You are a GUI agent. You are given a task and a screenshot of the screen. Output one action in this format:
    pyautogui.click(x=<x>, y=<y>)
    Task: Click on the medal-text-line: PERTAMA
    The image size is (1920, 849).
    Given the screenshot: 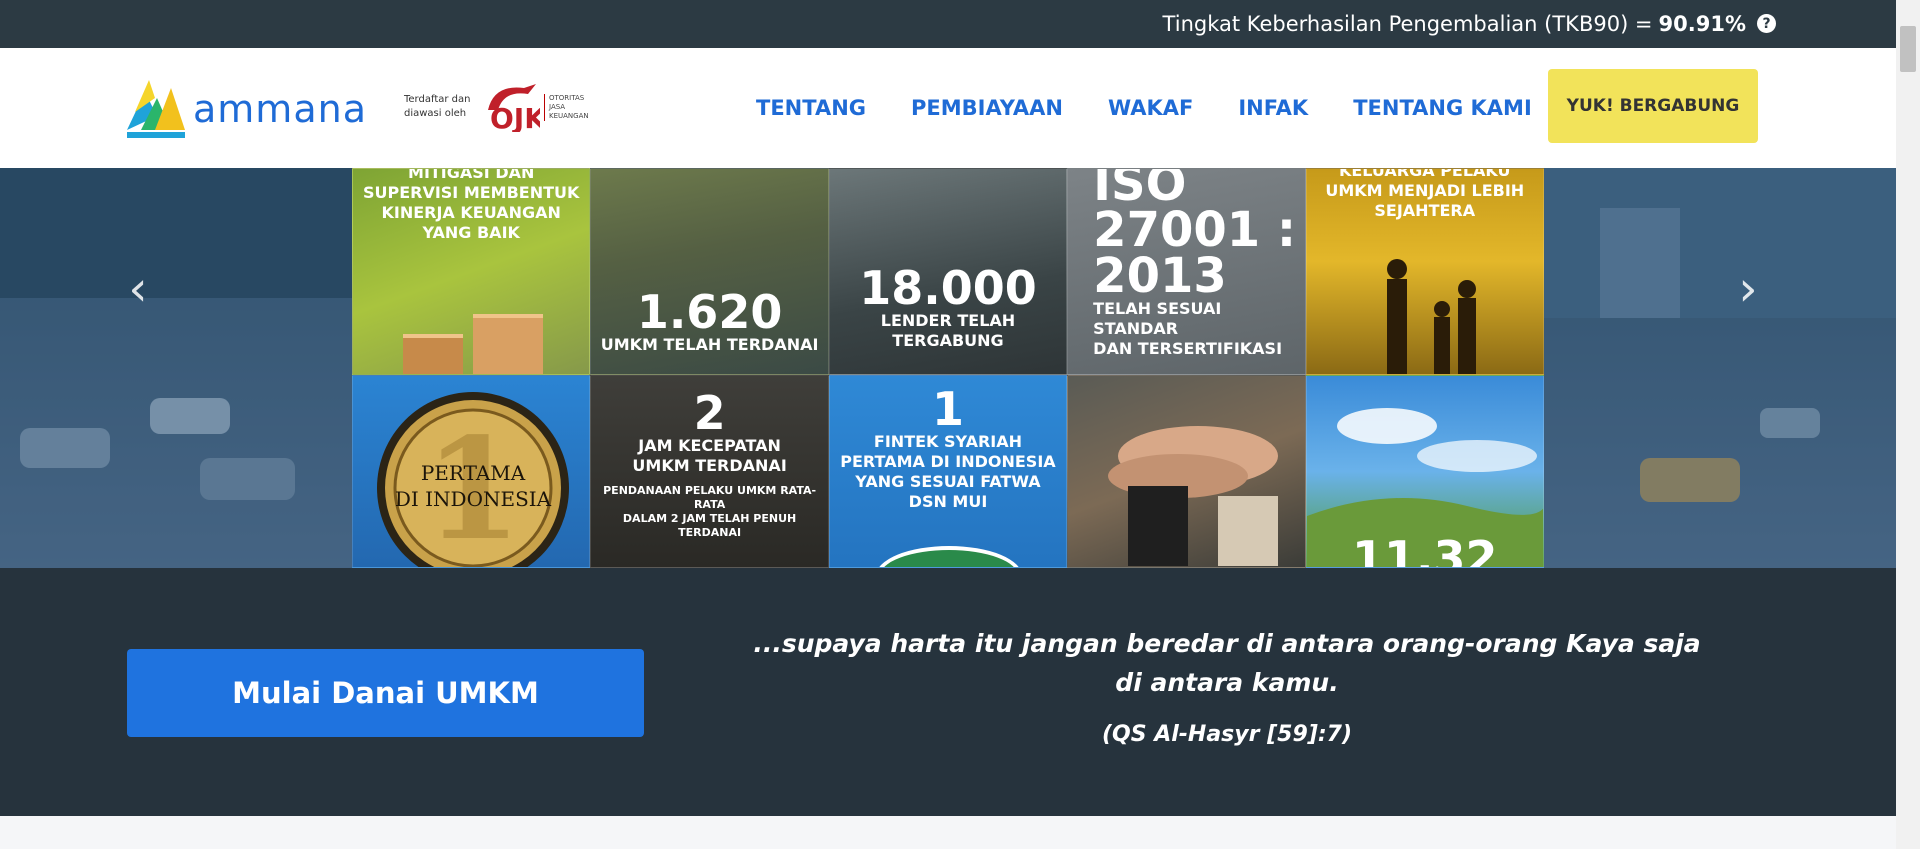 What is the action you would take?
    pyautogui.click(x=473, y=473)
    